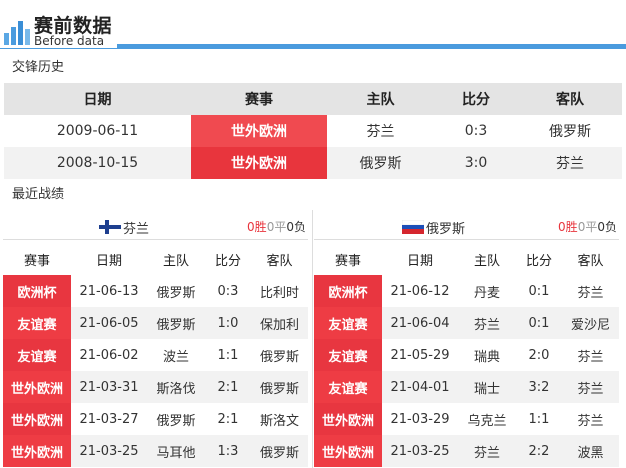 This screenshot has width=626, height=468. What do you see at coordinates (539, 451) in the screenshot?
I see `match-score: 2:2` at bounding box center [539, 451].